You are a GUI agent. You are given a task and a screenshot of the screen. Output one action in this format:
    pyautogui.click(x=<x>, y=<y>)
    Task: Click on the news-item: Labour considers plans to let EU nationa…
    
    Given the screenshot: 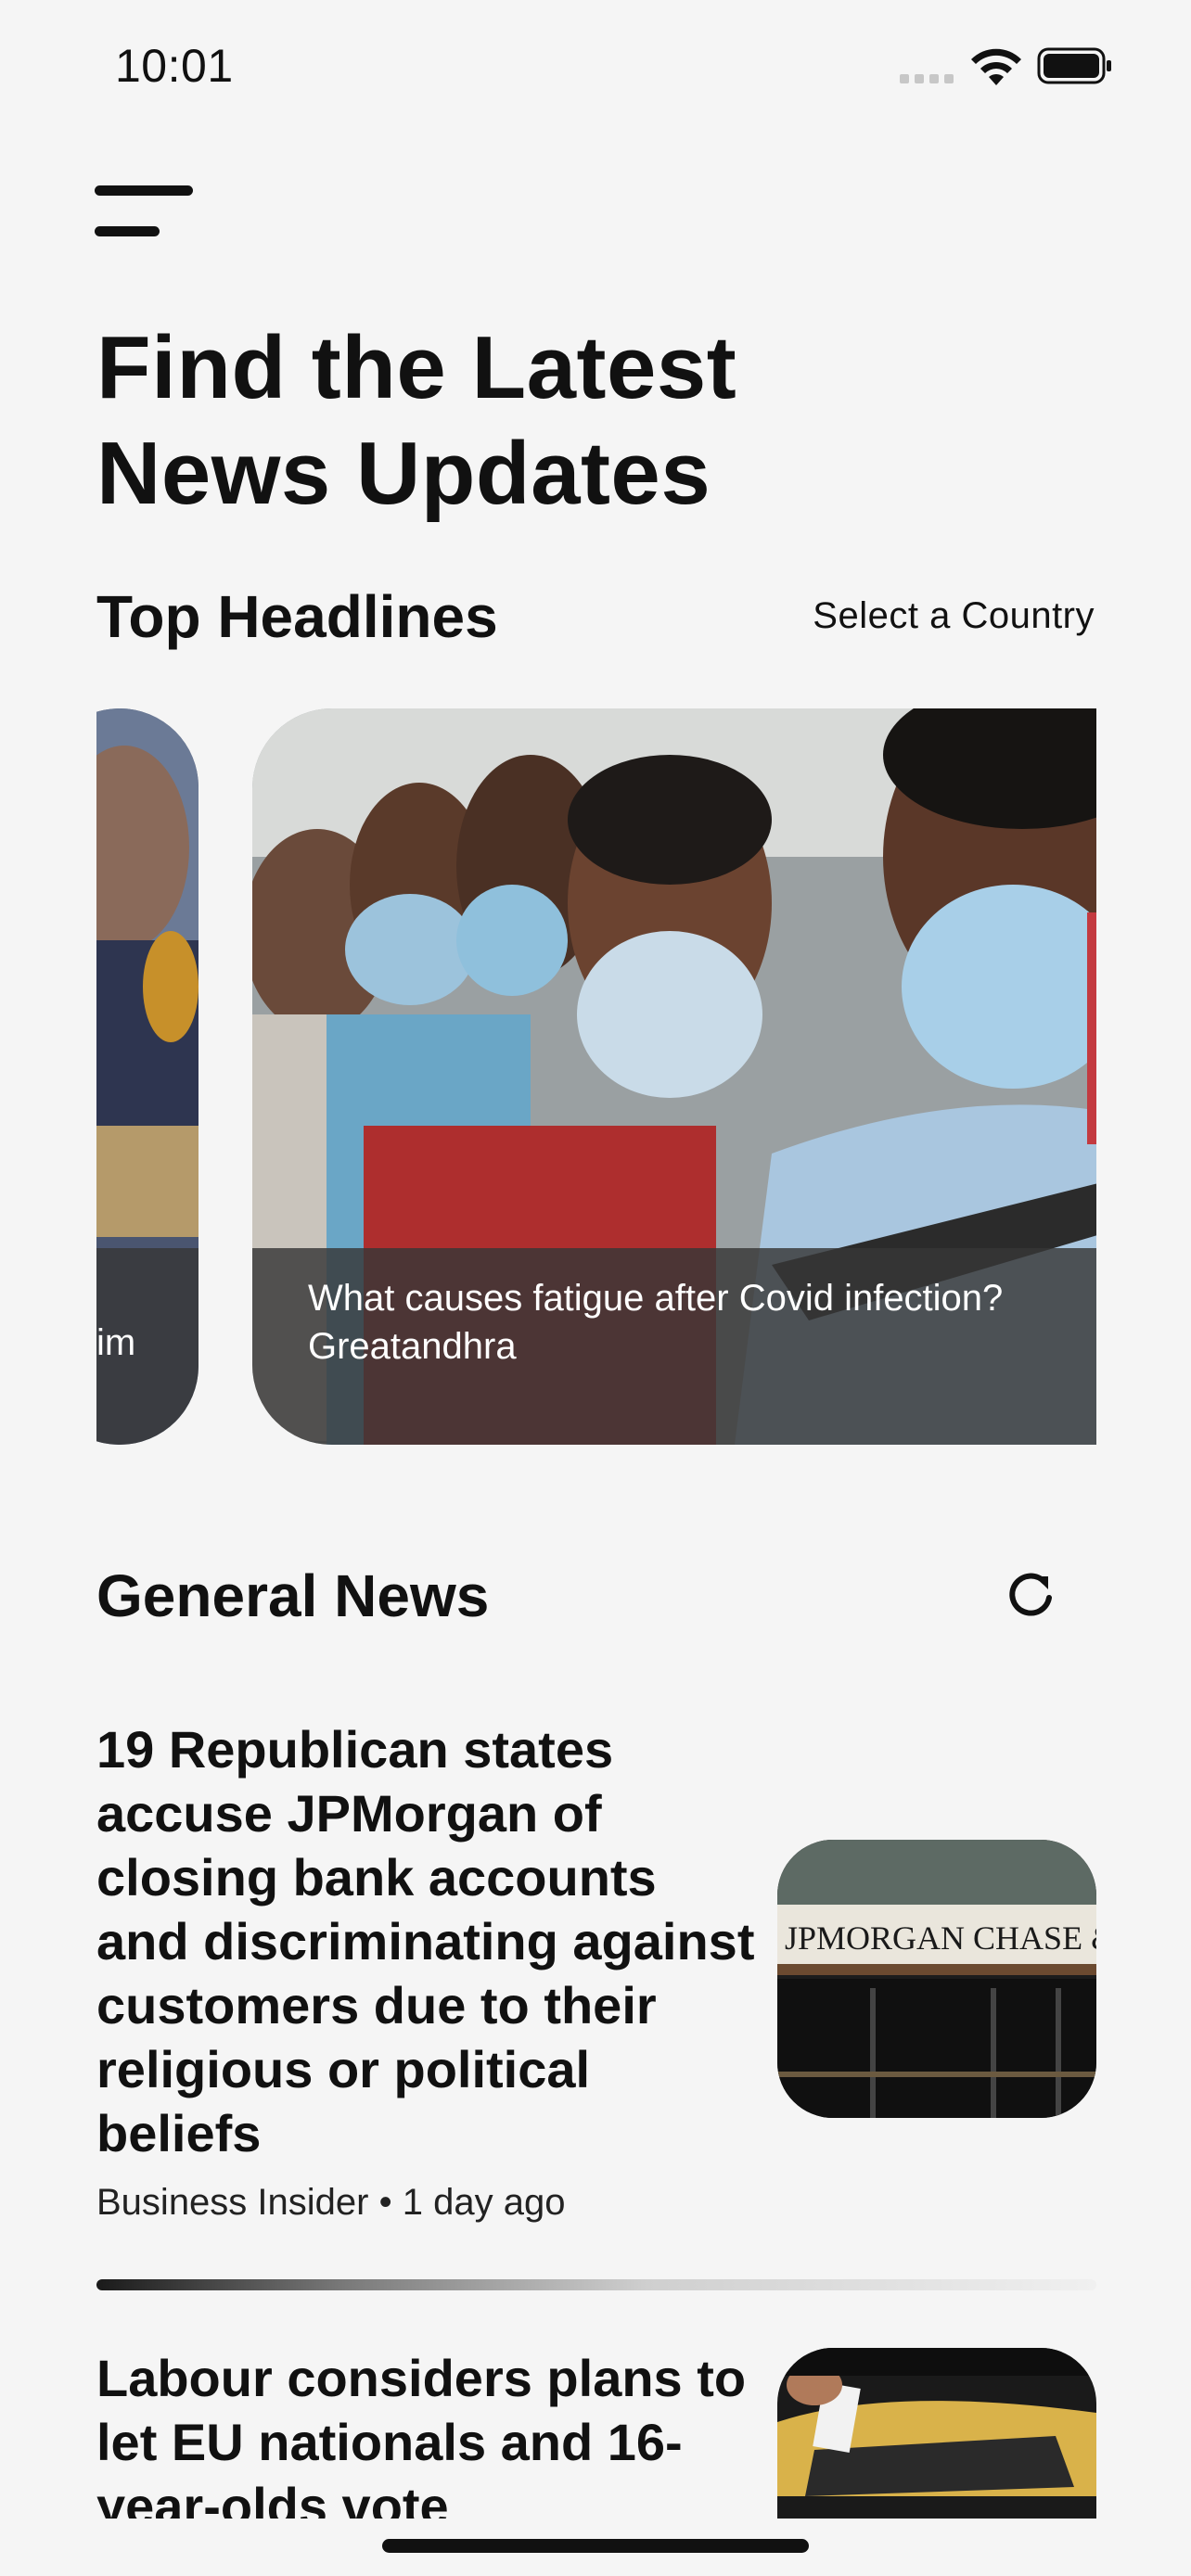 What is the action you would take?
    pyautogui.click(x=596, y=2433)
    